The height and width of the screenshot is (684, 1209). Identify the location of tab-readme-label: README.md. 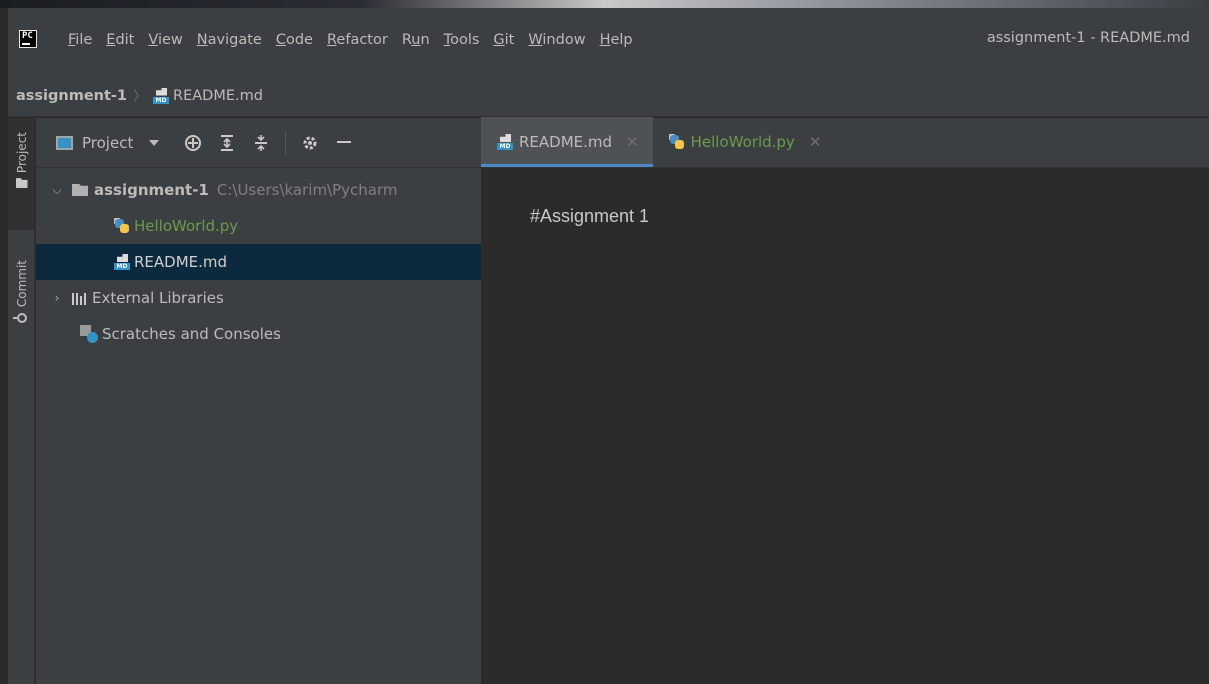
(566, 142).